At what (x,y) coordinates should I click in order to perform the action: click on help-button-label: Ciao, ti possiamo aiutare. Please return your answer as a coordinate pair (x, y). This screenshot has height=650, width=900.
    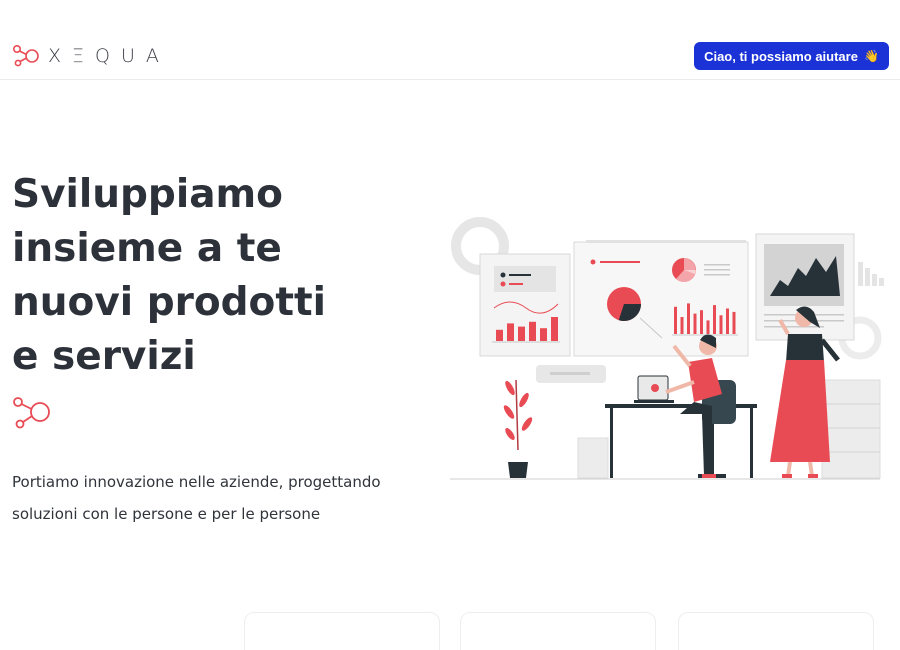
    Looking at the image, I should click on (781, 56).